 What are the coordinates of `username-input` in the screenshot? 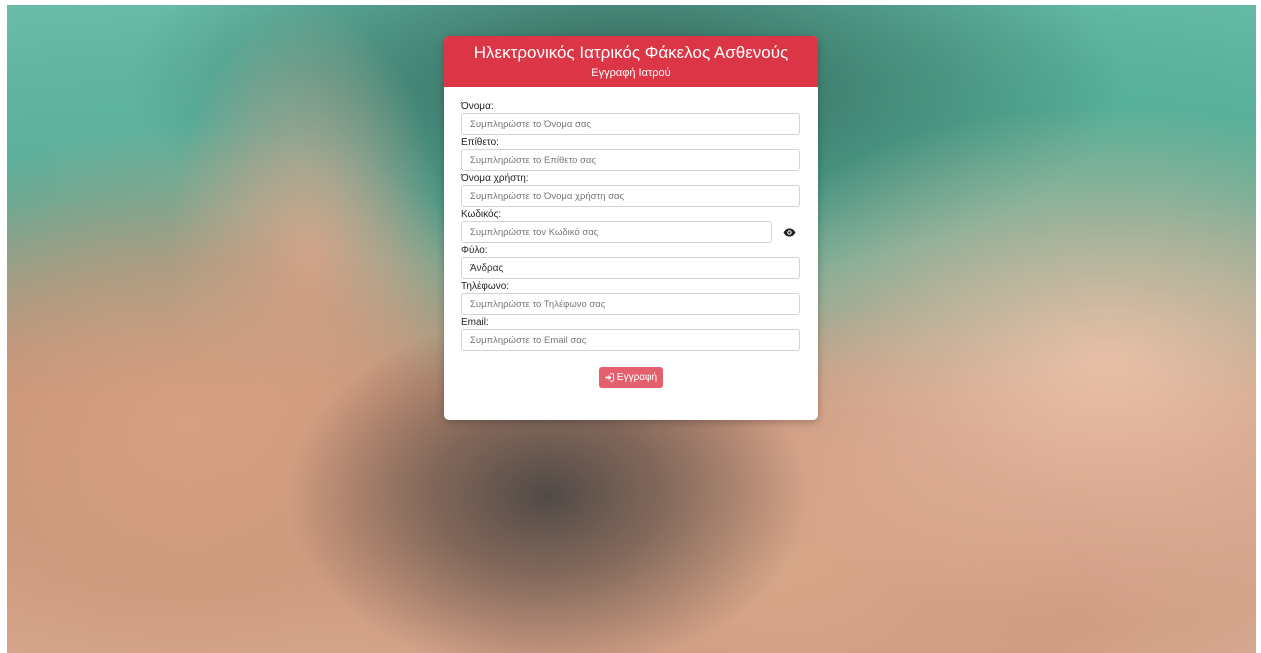 It's located at (630, 196).